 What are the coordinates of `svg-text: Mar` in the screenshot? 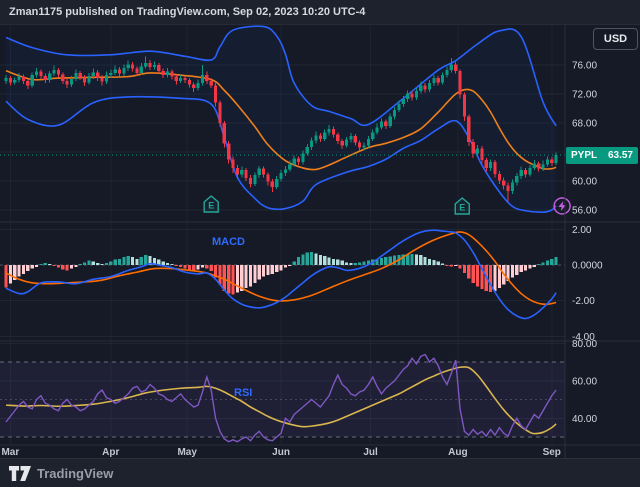 It's located at (10, 452).